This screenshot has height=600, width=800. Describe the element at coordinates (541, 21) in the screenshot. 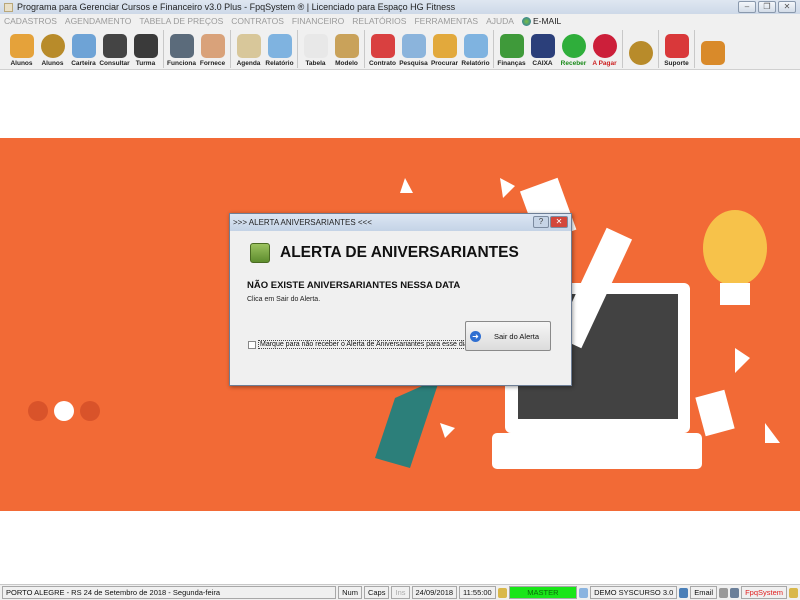

I see `menu-email: E-MAIL` at that location.